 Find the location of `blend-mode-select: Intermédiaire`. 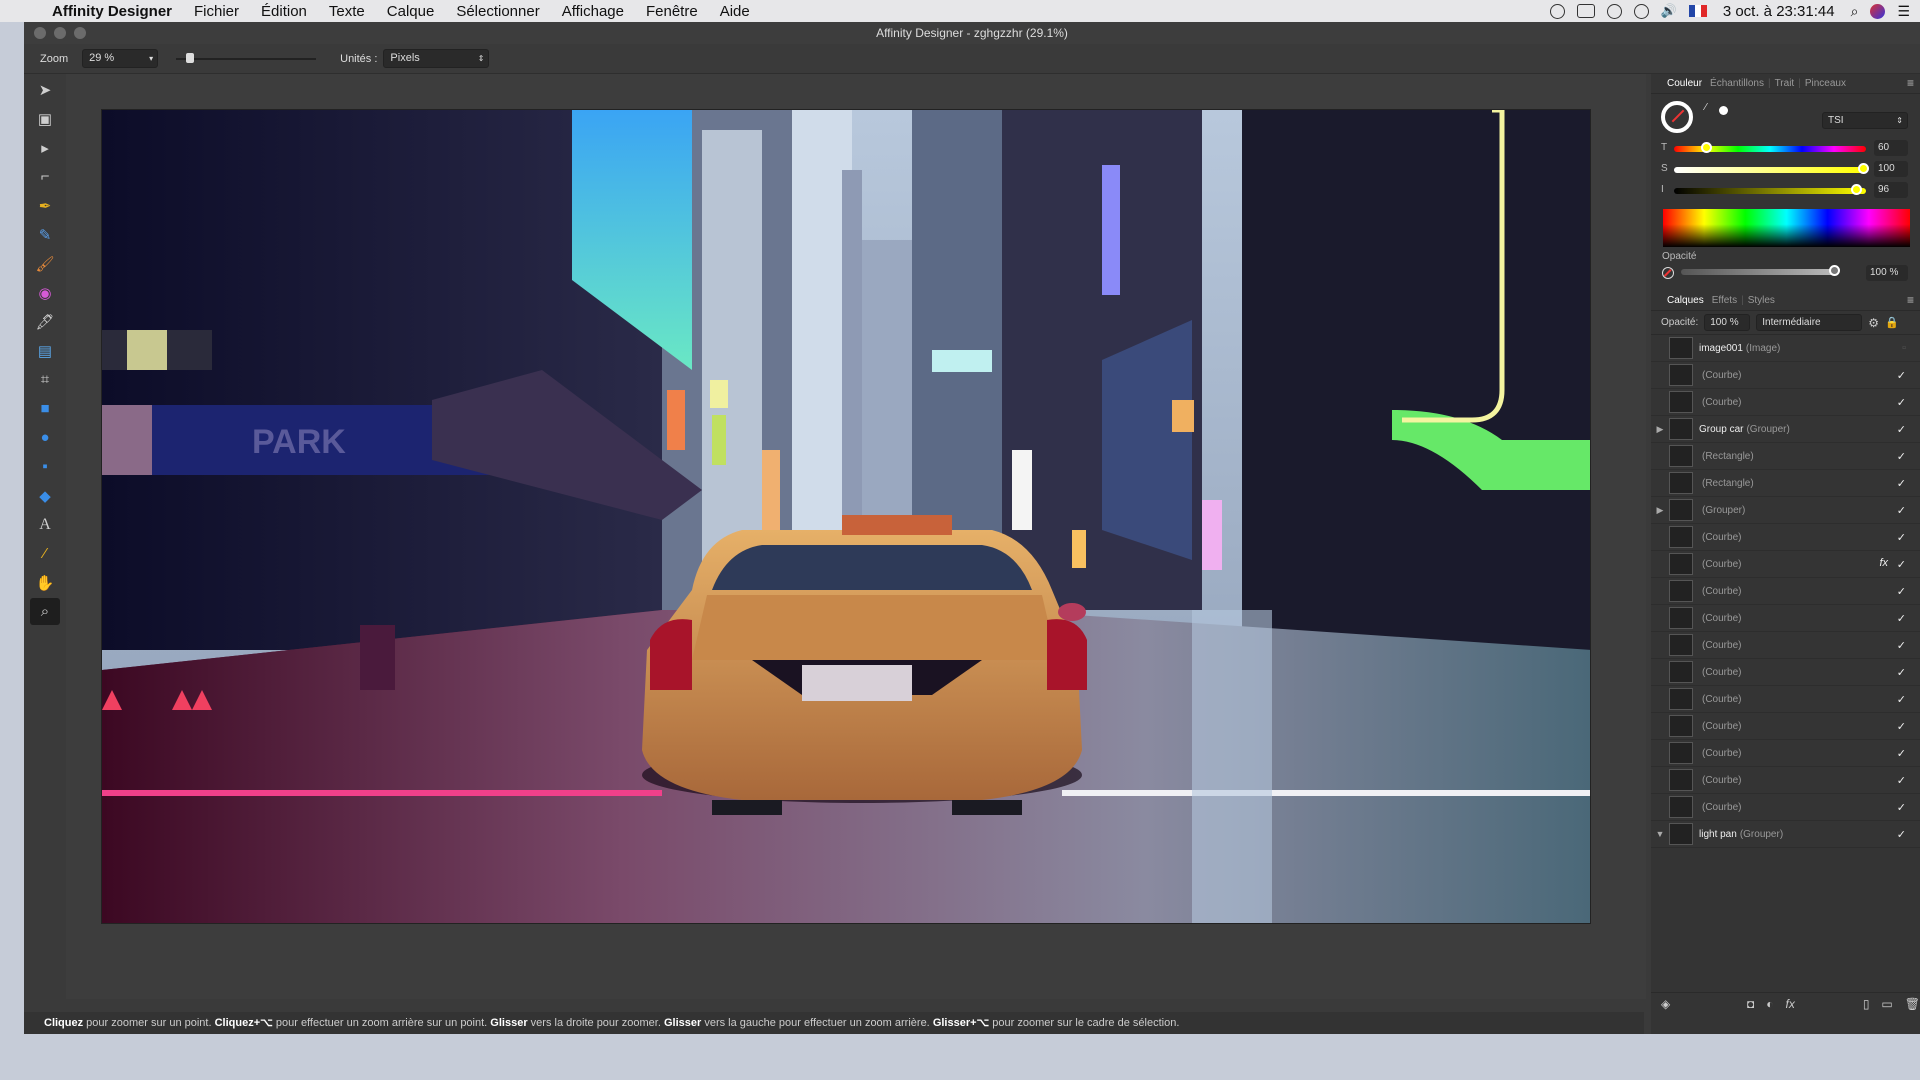

blend-mode-select: Intermédiaire is located at coordinates (1809, 322).